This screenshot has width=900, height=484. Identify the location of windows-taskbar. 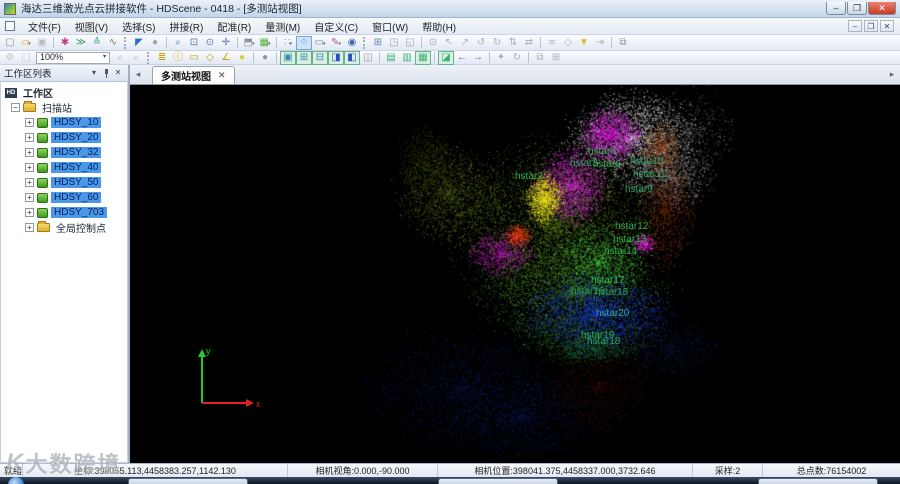
(450, 480).